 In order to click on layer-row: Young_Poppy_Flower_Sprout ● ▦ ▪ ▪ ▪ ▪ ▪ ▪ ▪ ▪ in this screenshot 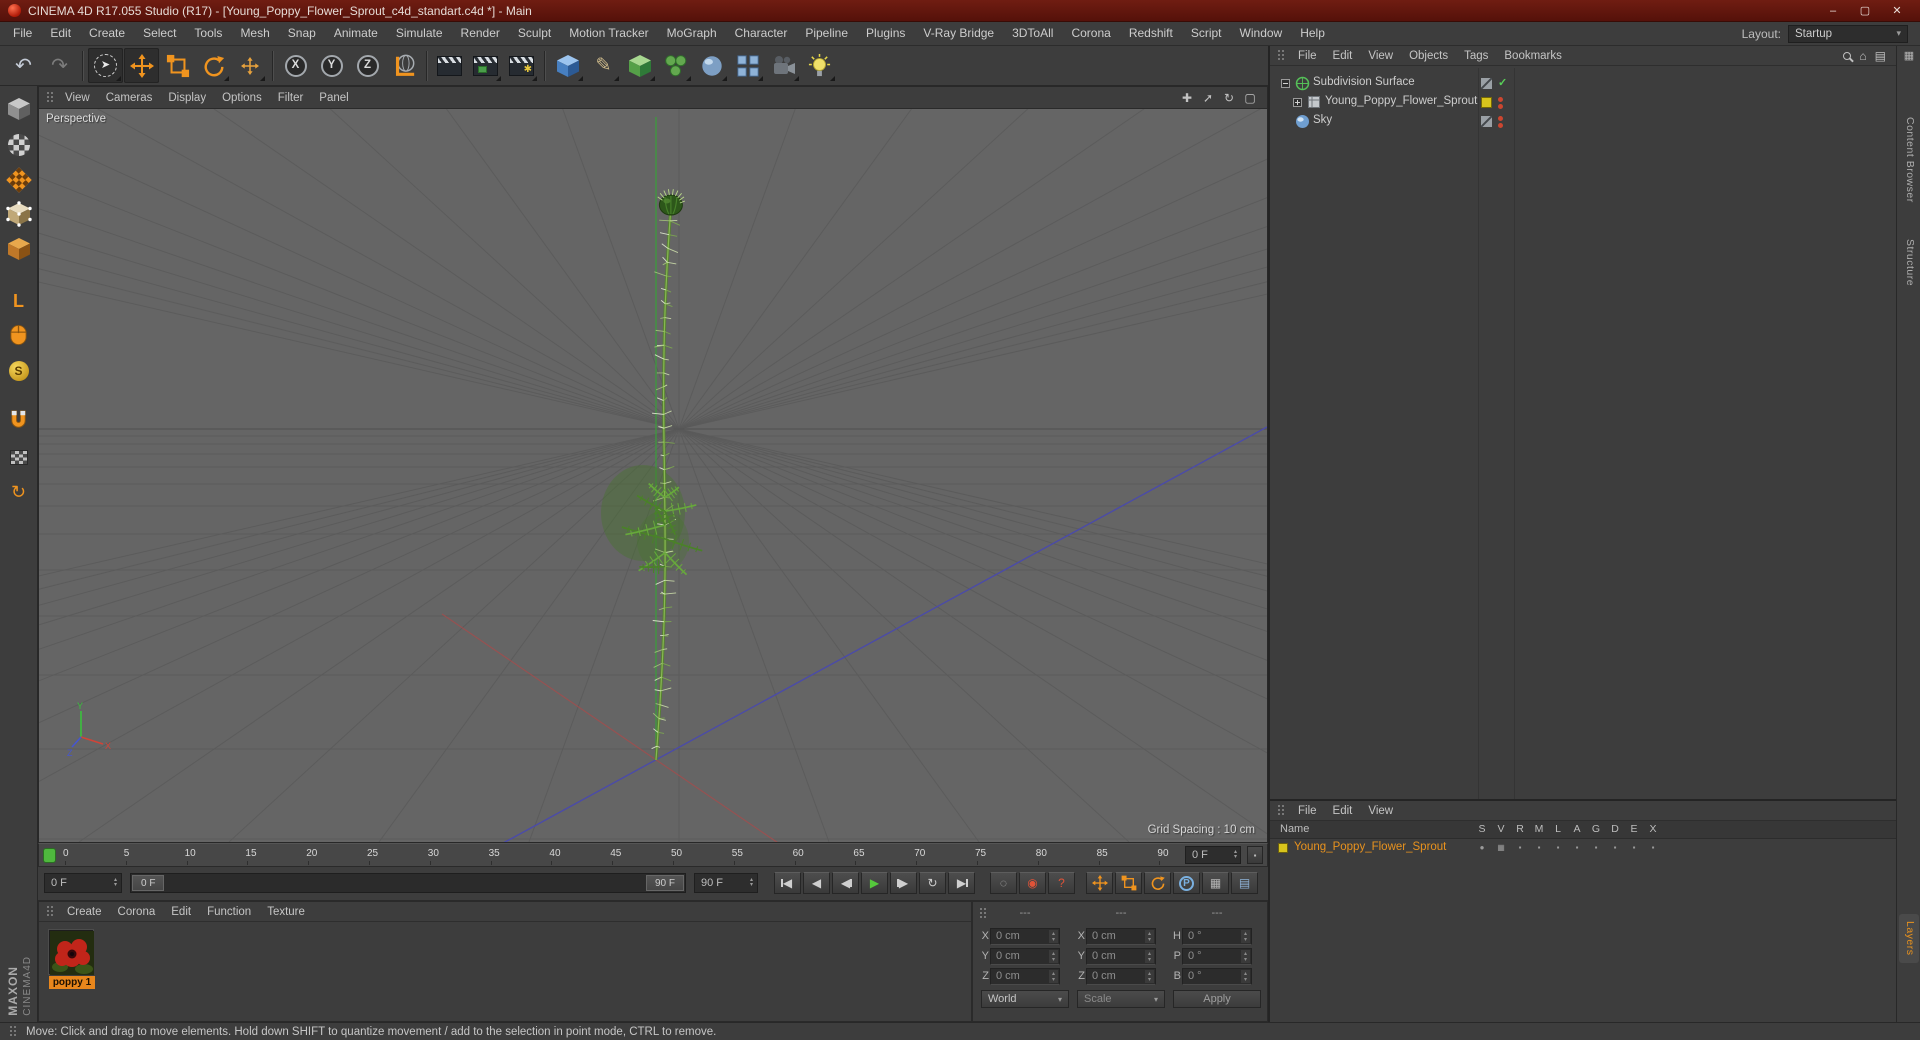, I will do `click(1584, 848)`.